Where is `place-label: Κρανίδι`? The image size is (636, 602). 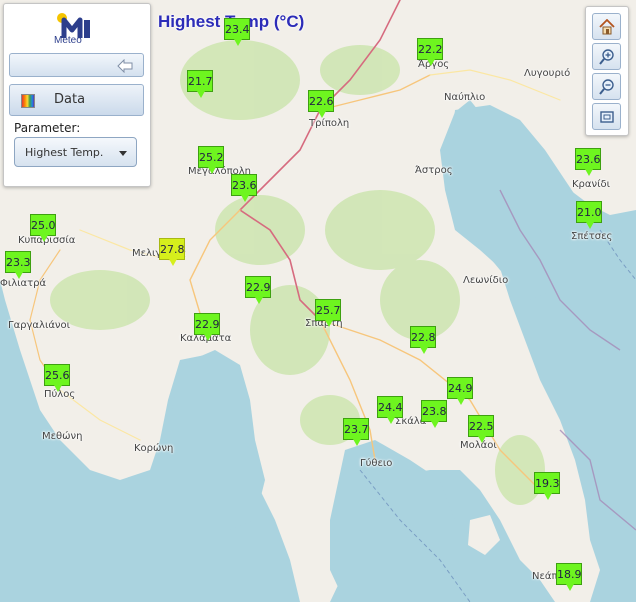 place-label: Κρανίδι is located at coordinates (591, 184).